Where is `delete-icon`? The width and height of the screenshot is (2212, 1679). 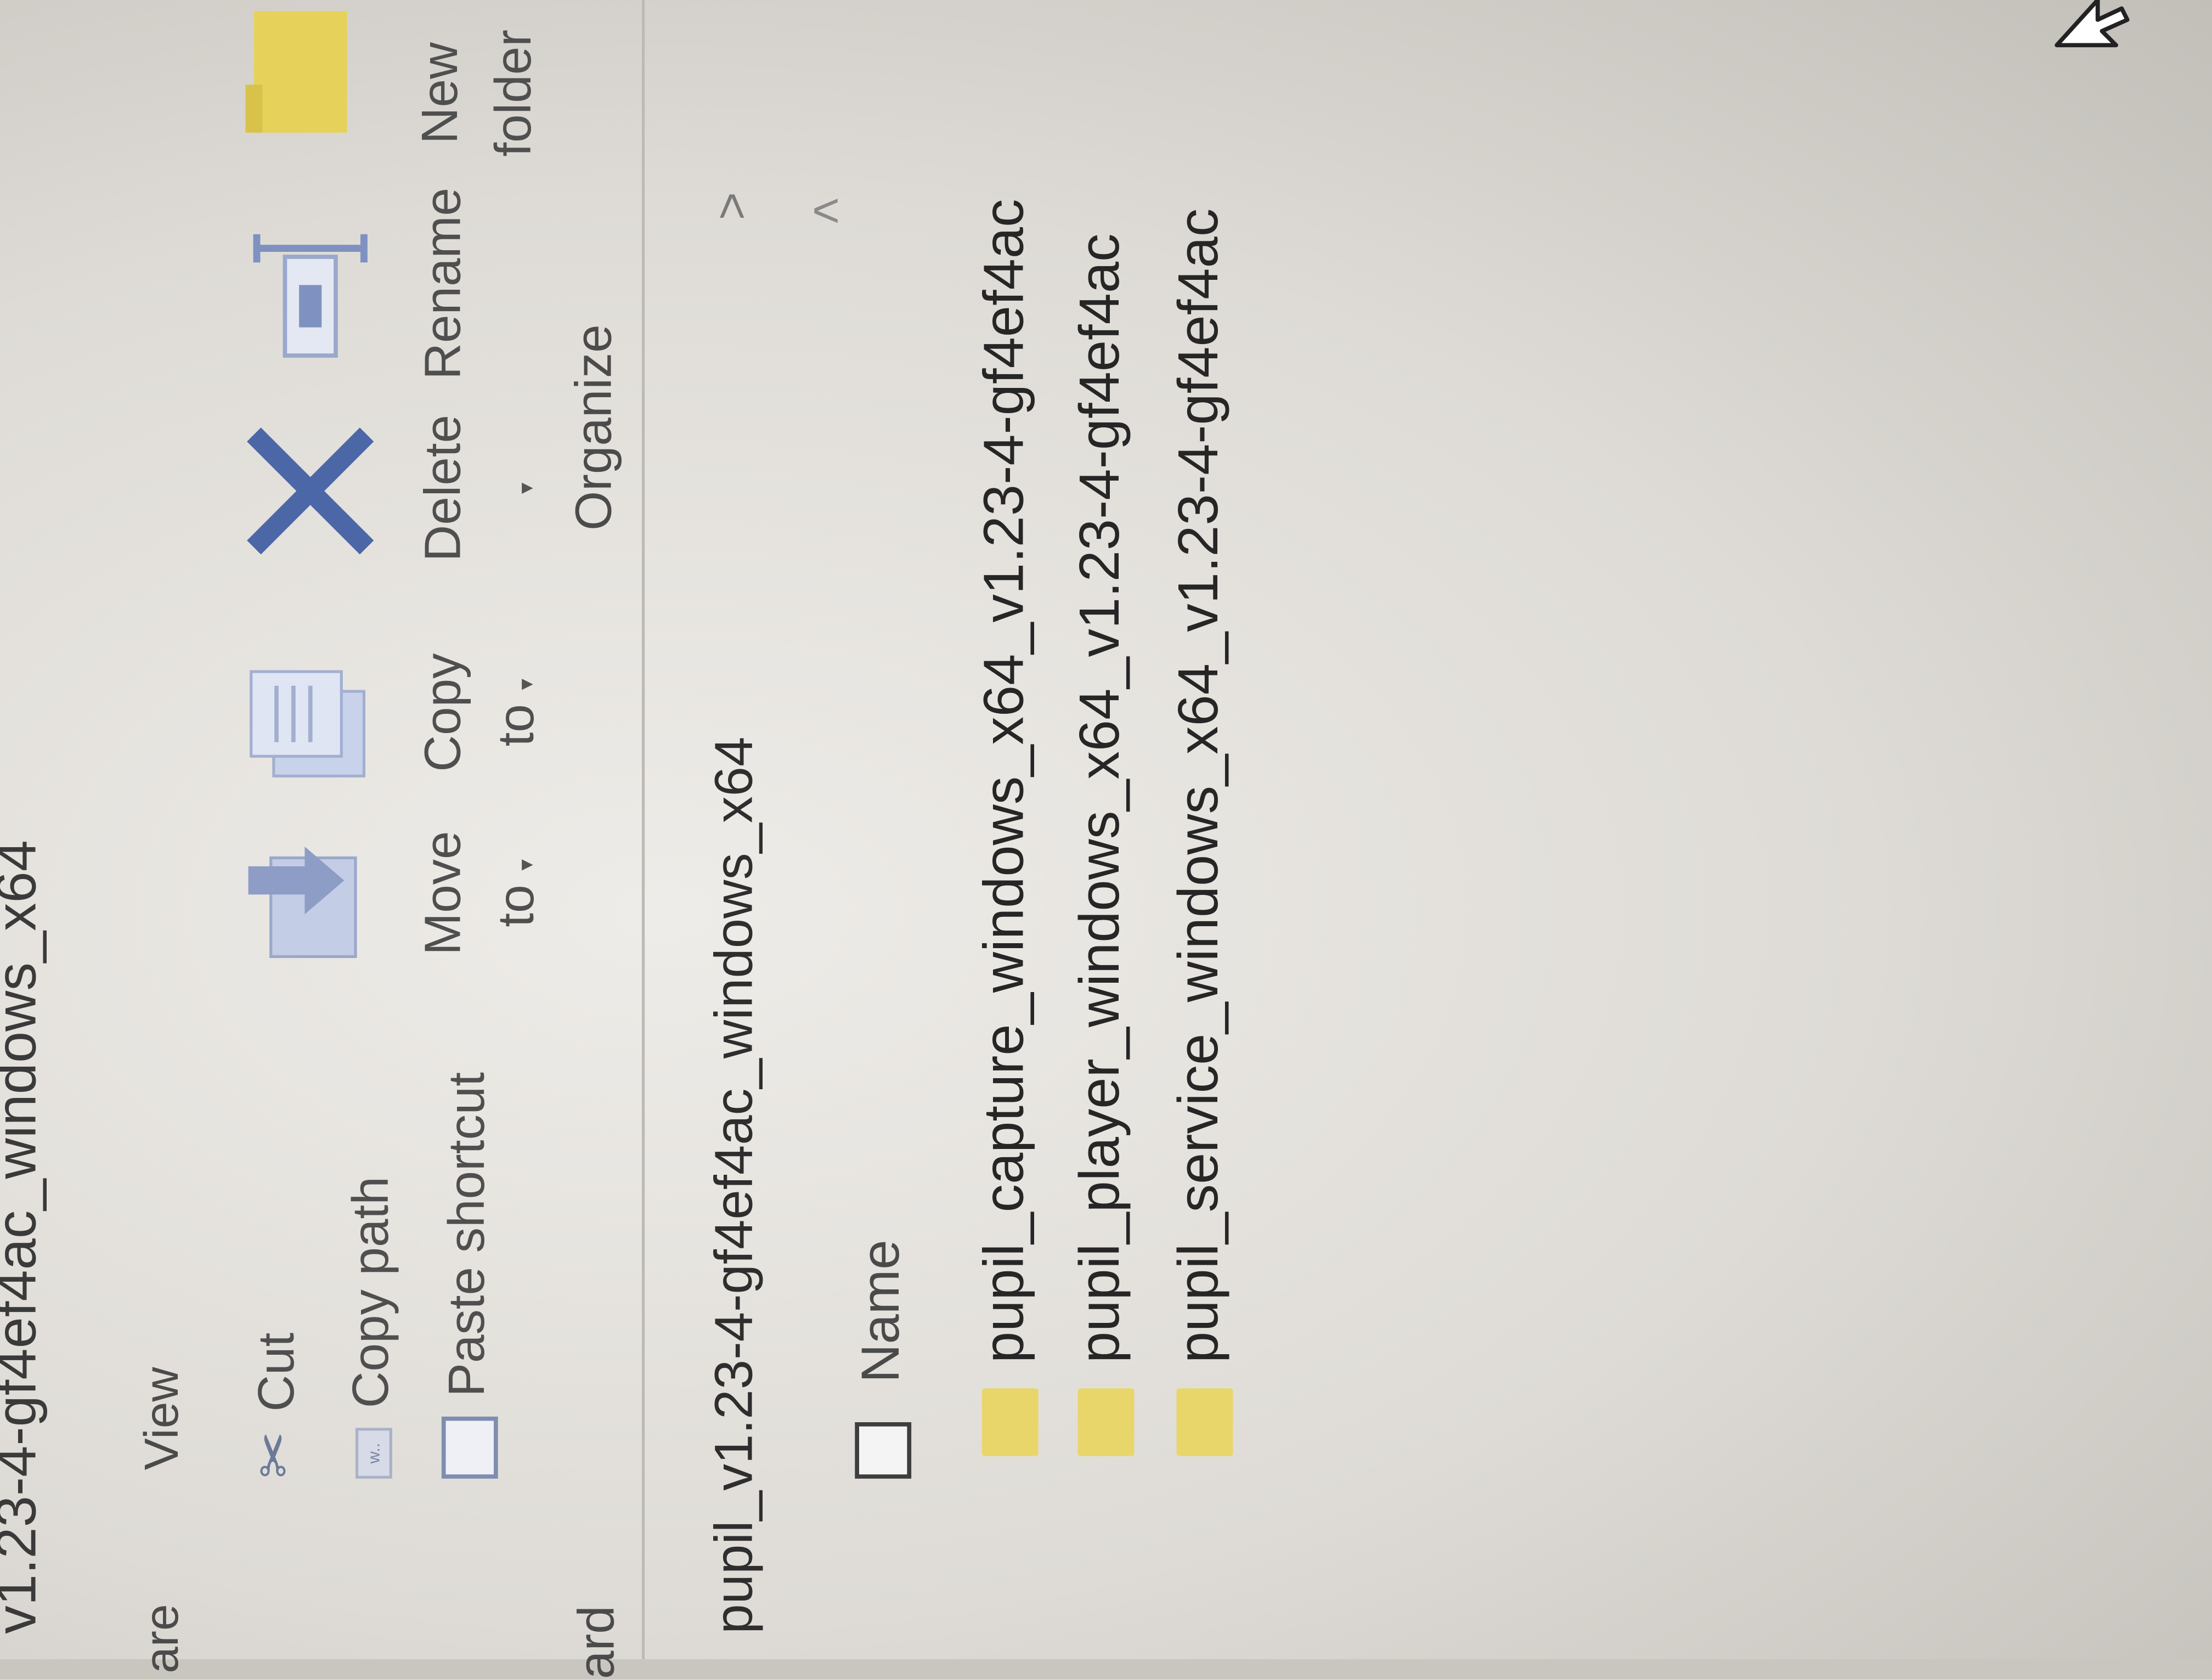
delete-icon is located at coordinates (310, 491).